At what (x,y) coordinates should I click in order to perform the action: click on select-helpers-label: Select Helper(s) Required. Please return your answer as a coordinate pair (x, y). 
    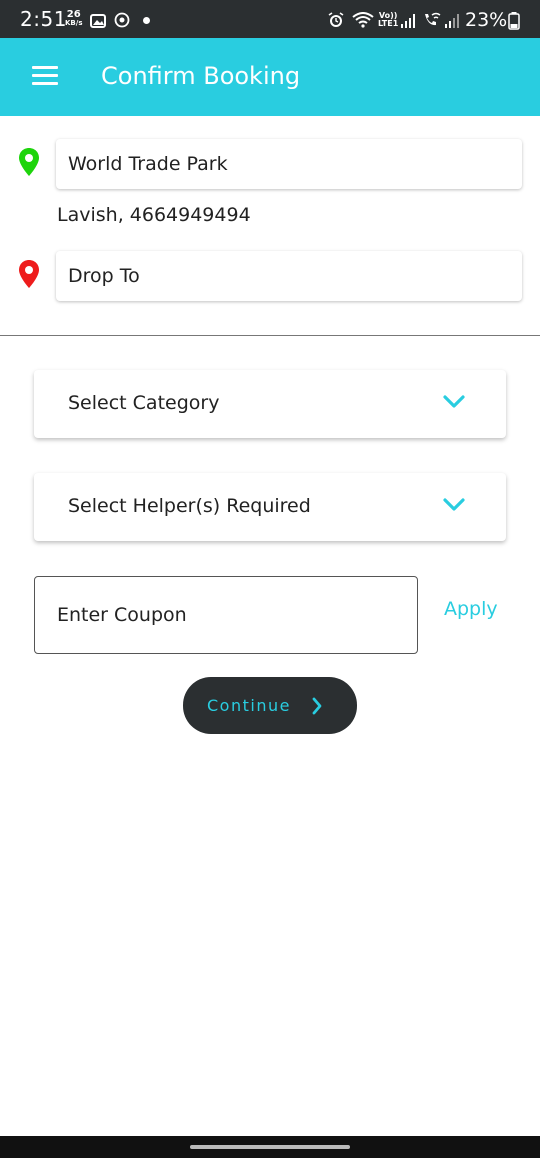
    Looking at the image, I should click on (189, 506).